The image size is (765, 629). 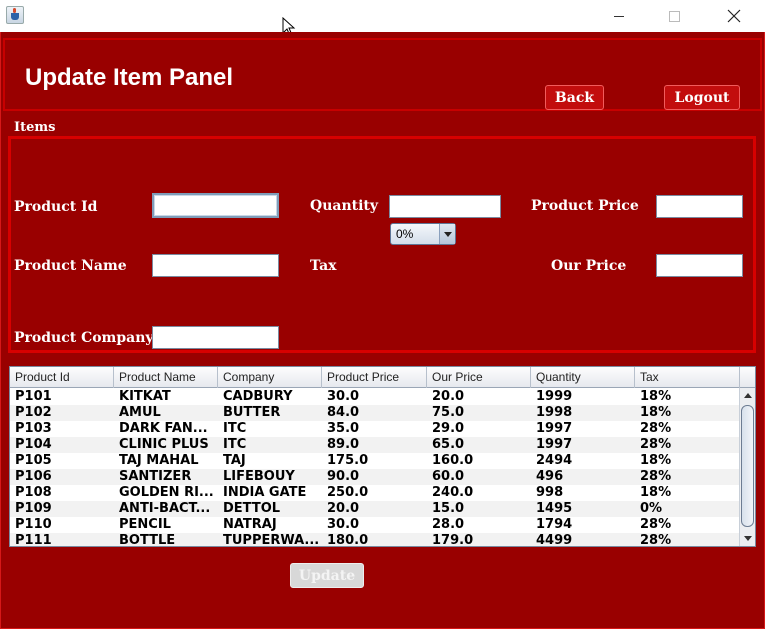 I want to click on column-header: Product Name, so click(x=166, y=377).